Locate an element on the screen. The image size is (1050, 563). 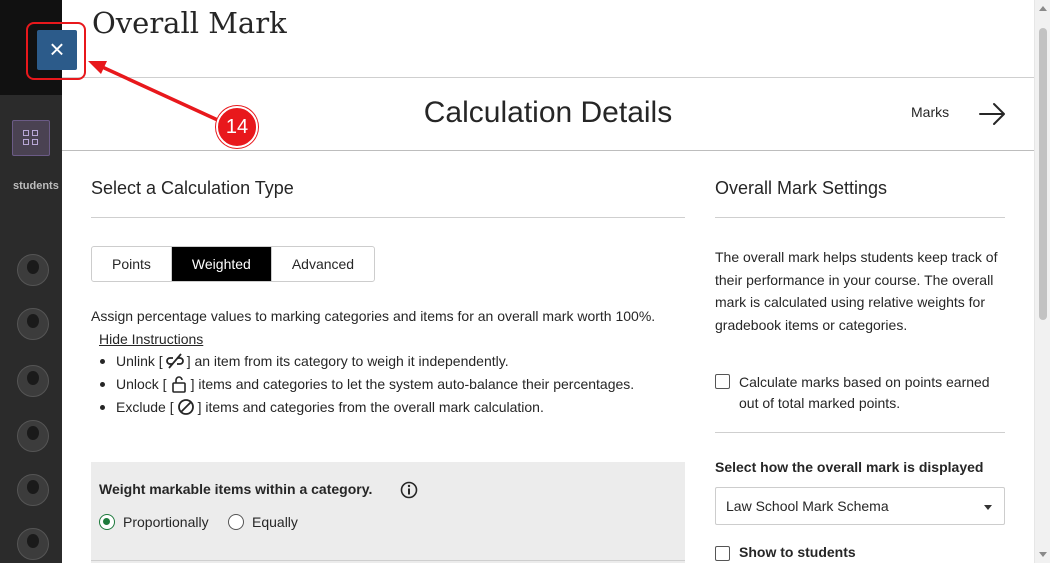
show-to-students-checkbox: Show to students is located at coordinates (785, 552).